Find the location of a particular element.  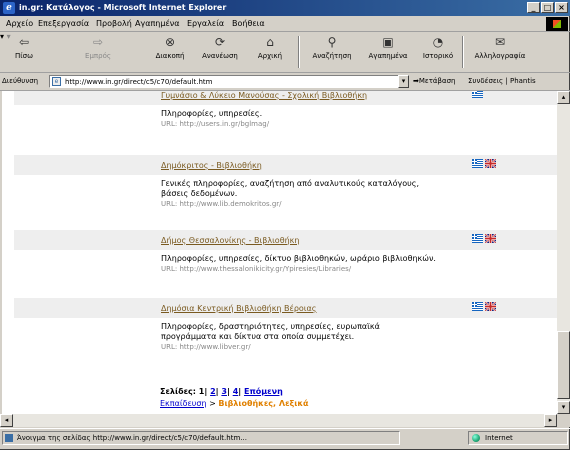

next-page-link: Επόμενη is located at coordinates (263, 391).